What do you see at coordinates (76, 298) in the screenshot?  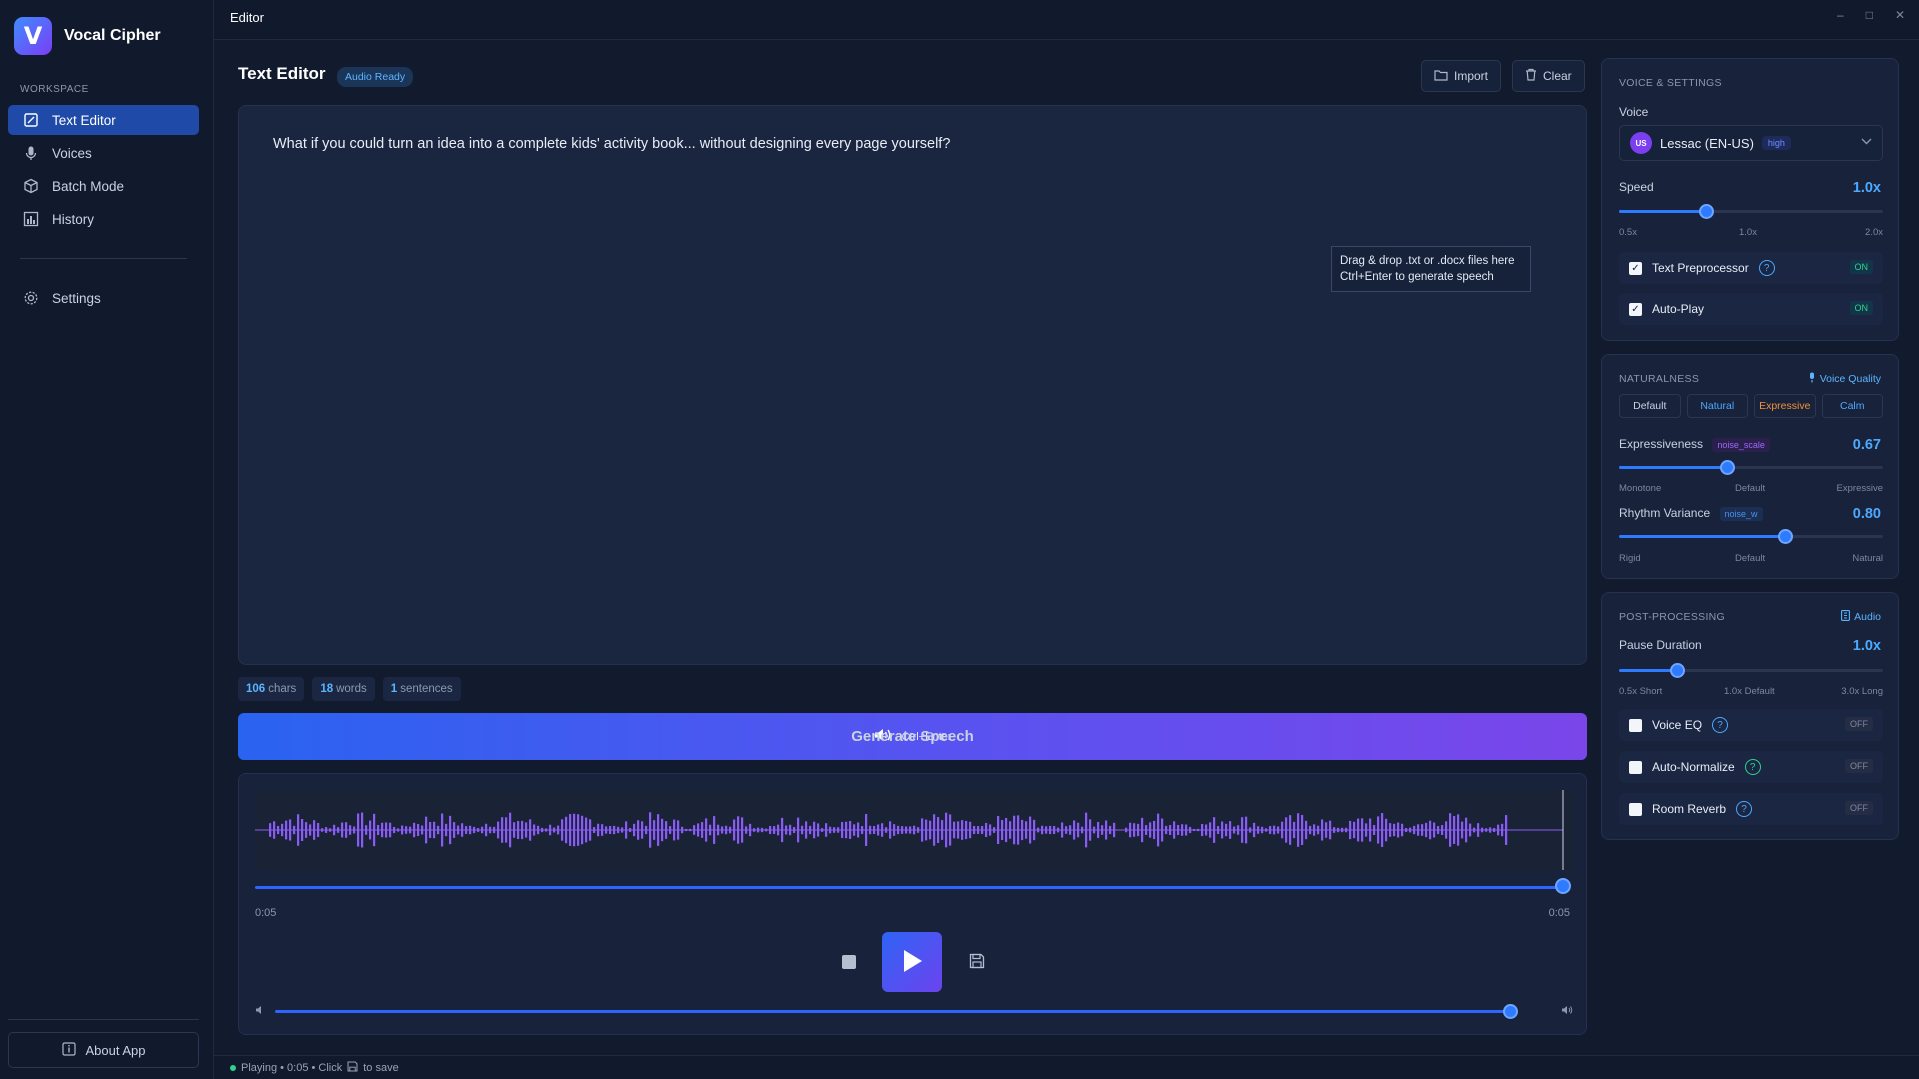 I see `sidebar-item-label: Settings` at bounding box center [76, 298].